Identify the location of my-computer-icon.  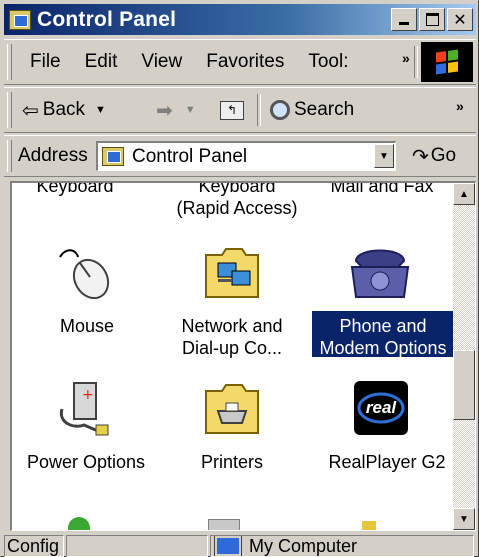
(228, 546).